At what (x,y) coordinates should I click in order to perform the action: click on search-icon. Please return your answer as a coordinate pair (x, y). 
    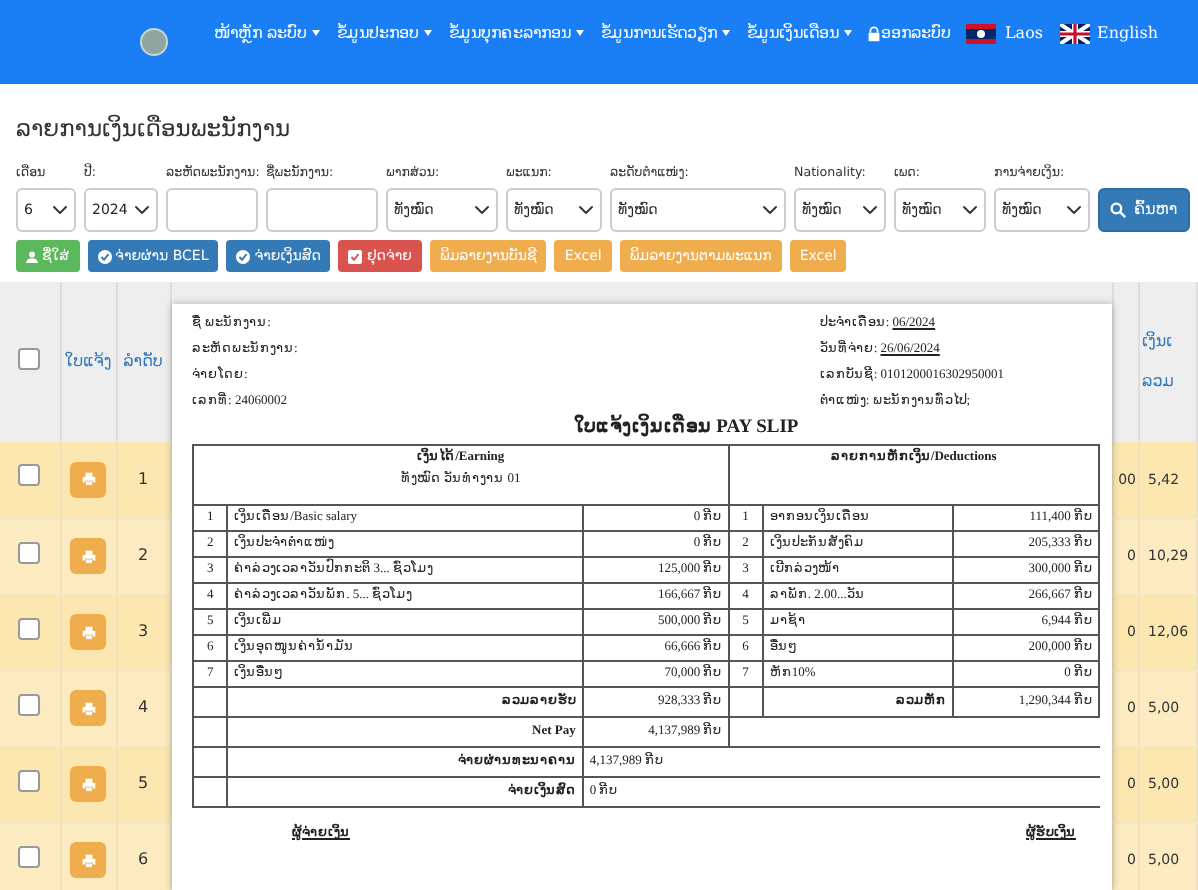
    Looking at the image, I should click on (1118, 210).